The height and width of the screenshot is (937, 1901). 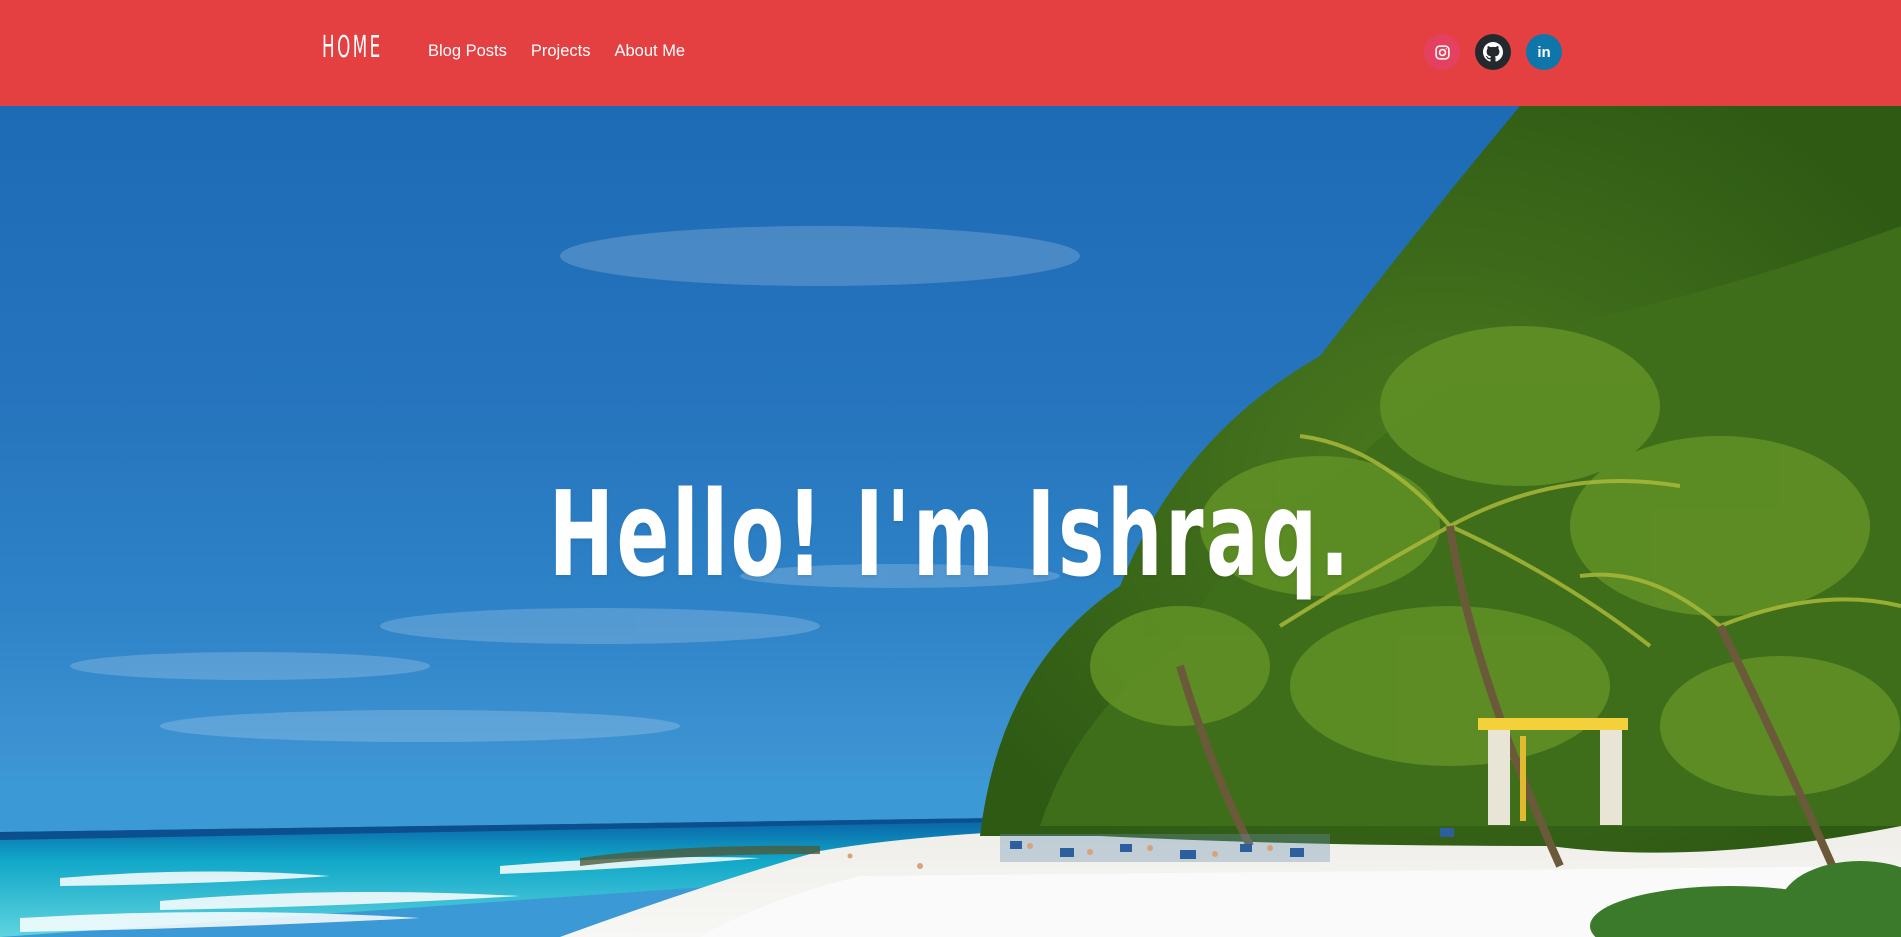 I want to click on linkedin-button: in, so click(x=1544, y=52).